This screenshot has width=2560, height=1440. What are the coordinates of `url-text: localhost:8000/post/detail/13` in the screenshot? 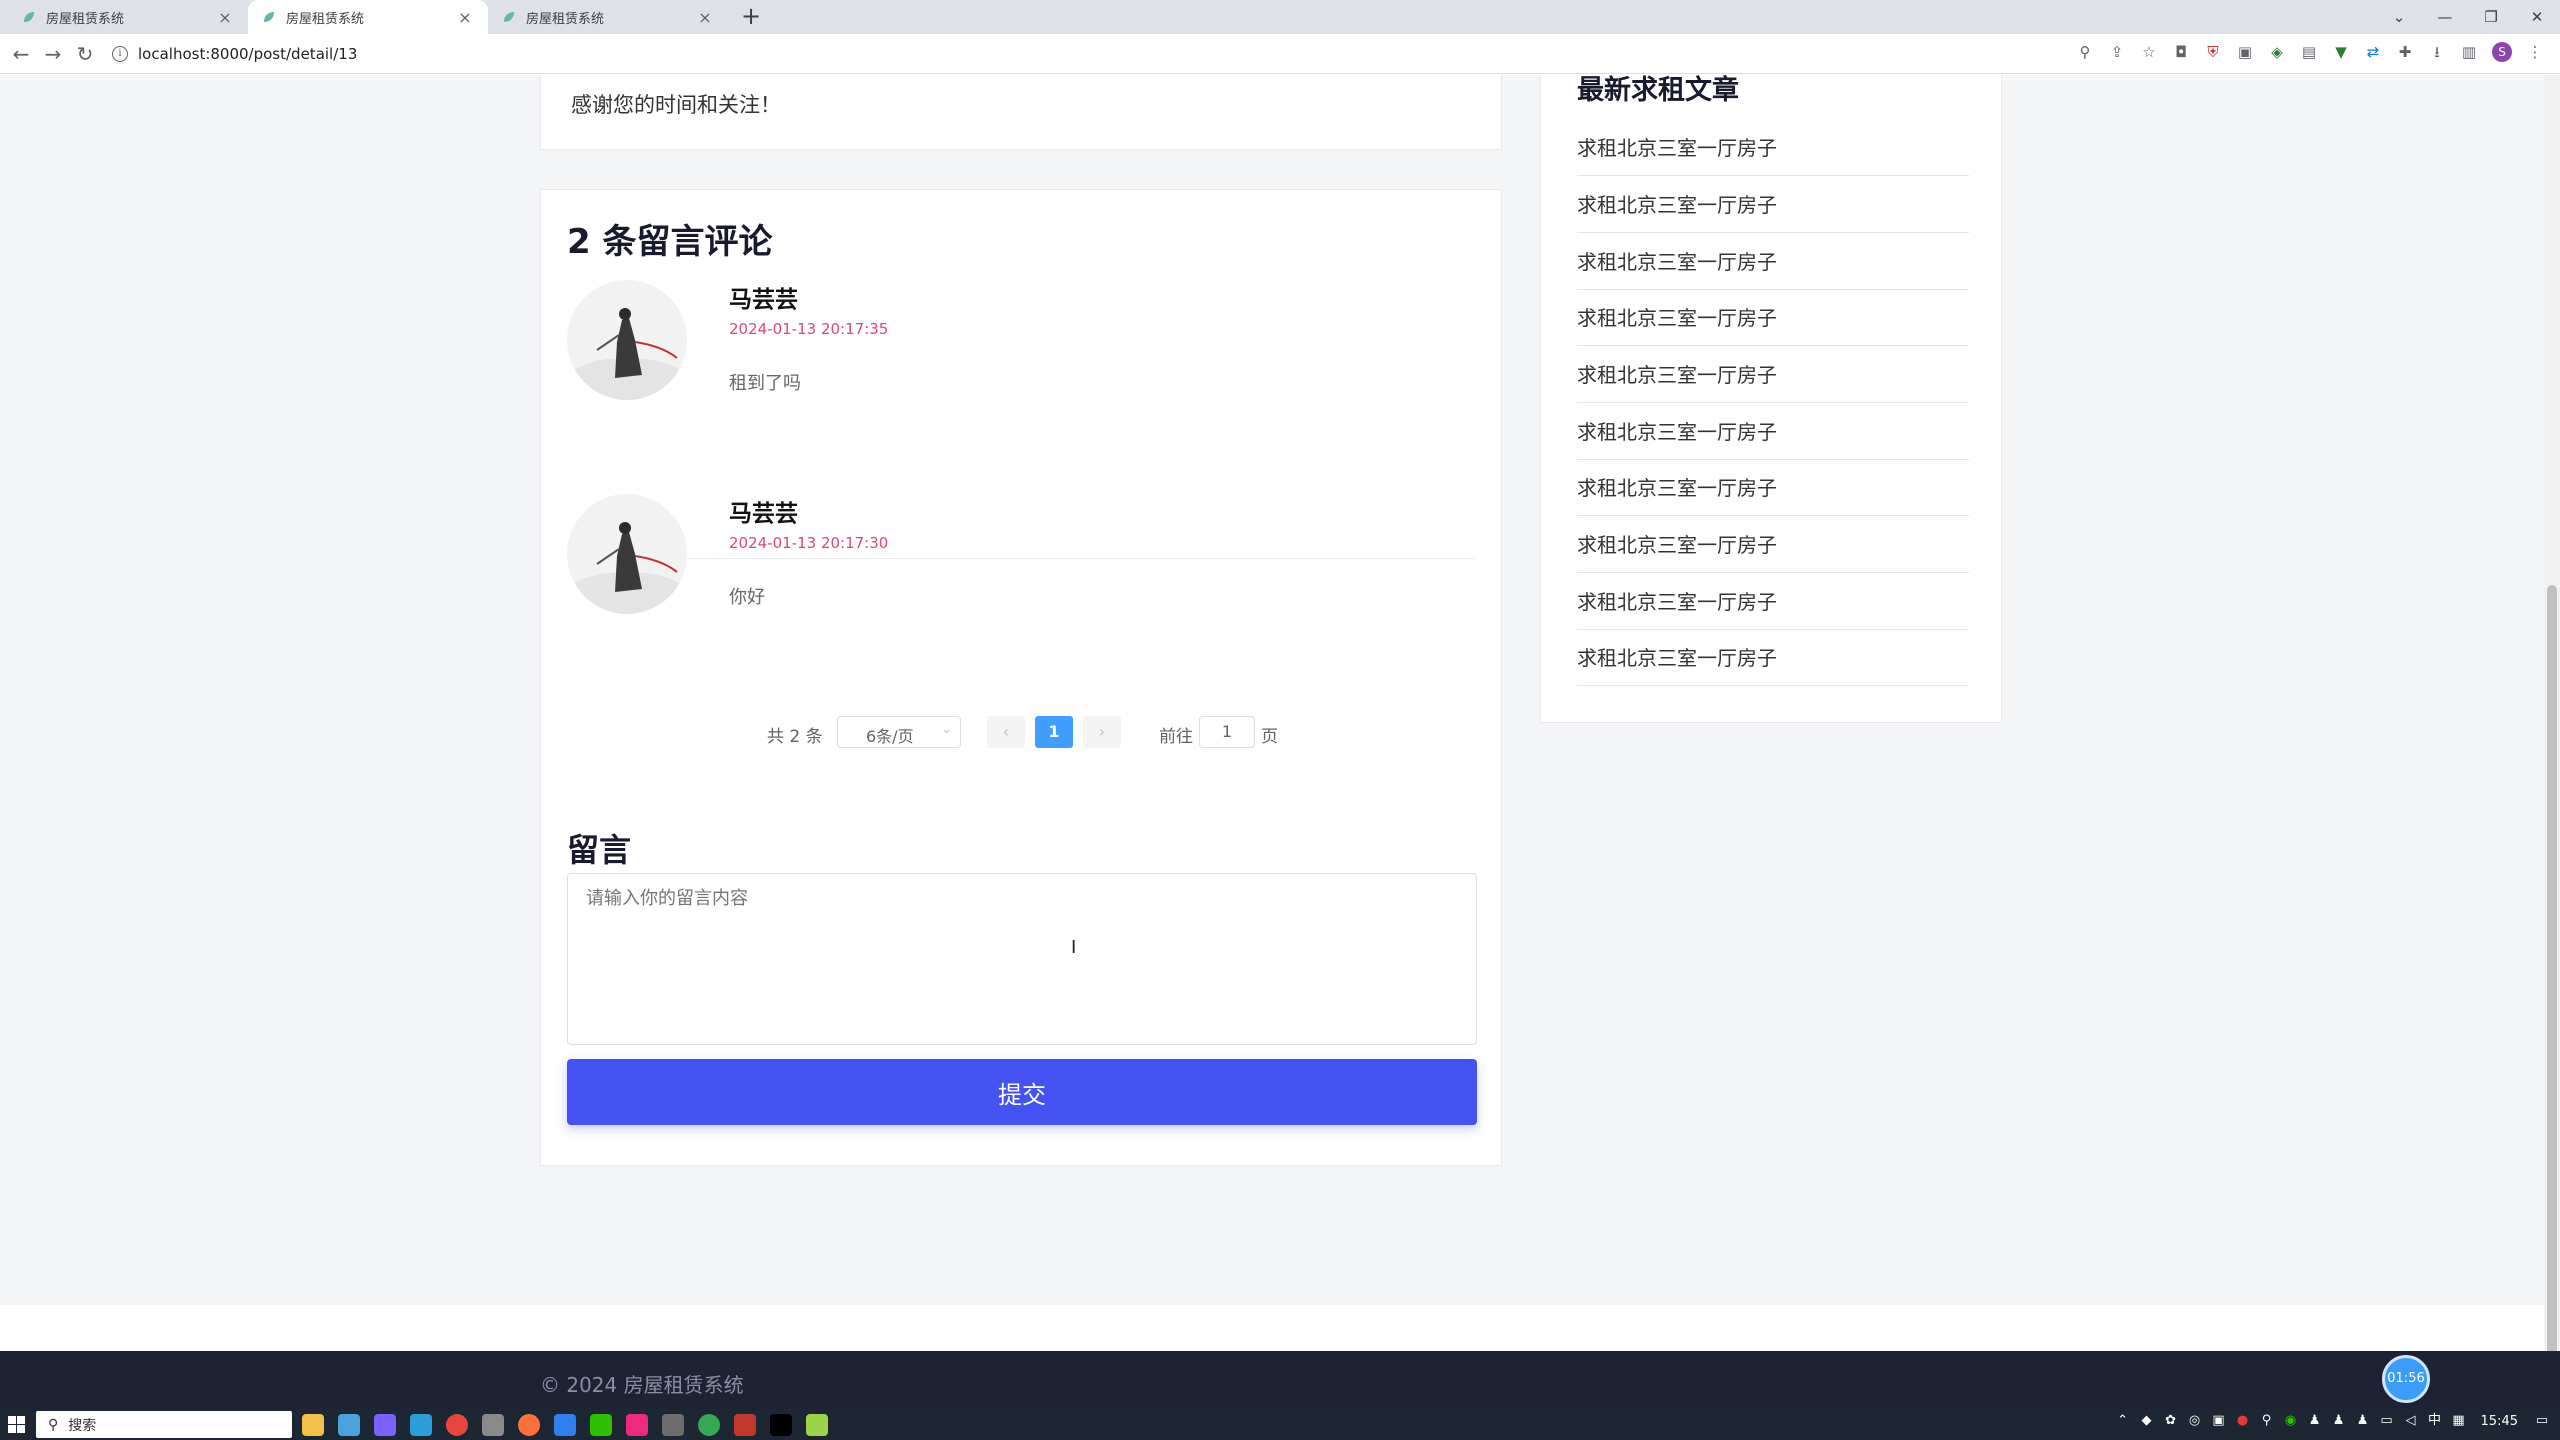 It's located at (247, 54).